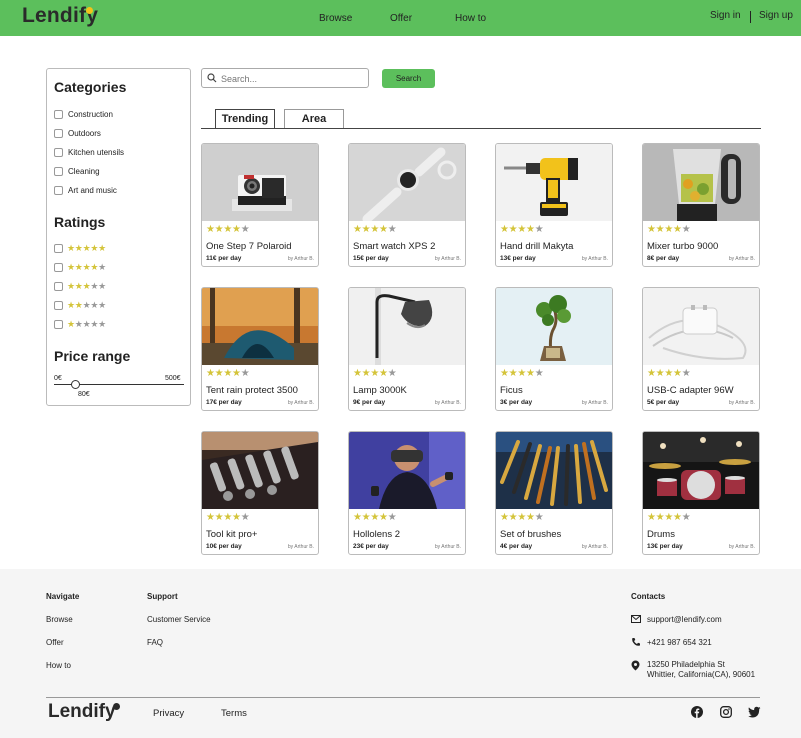 The width and height of the screenshot is (801, 738). Describe the element at coordinates (725, 15) in the screenshot. I see `sign-in-link: Sign in` at that location.